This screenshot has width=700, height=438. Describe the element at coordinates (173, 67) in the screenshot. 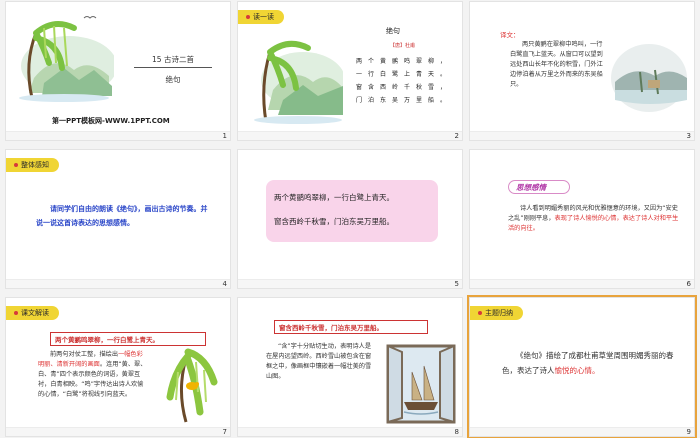

I see `slide-1-divider` at that location.